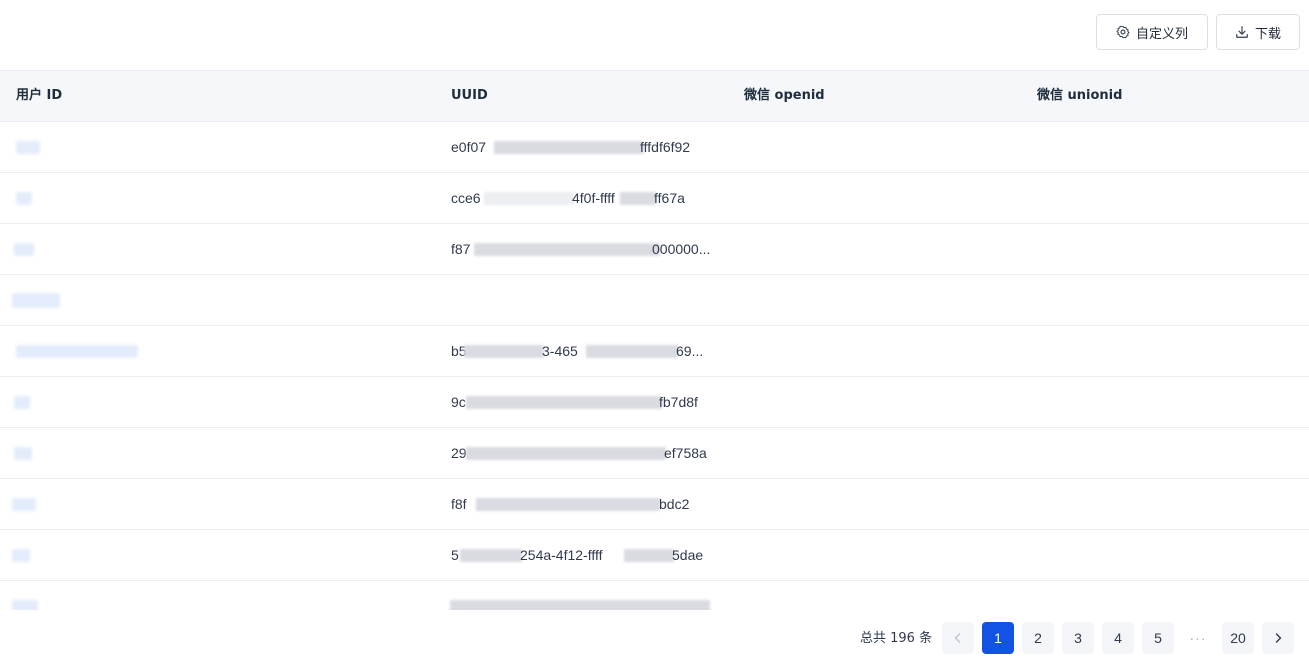  Describe the element at coordinates (1078, 638) in the screenshot. I see `page-button-3: 3` at that location.